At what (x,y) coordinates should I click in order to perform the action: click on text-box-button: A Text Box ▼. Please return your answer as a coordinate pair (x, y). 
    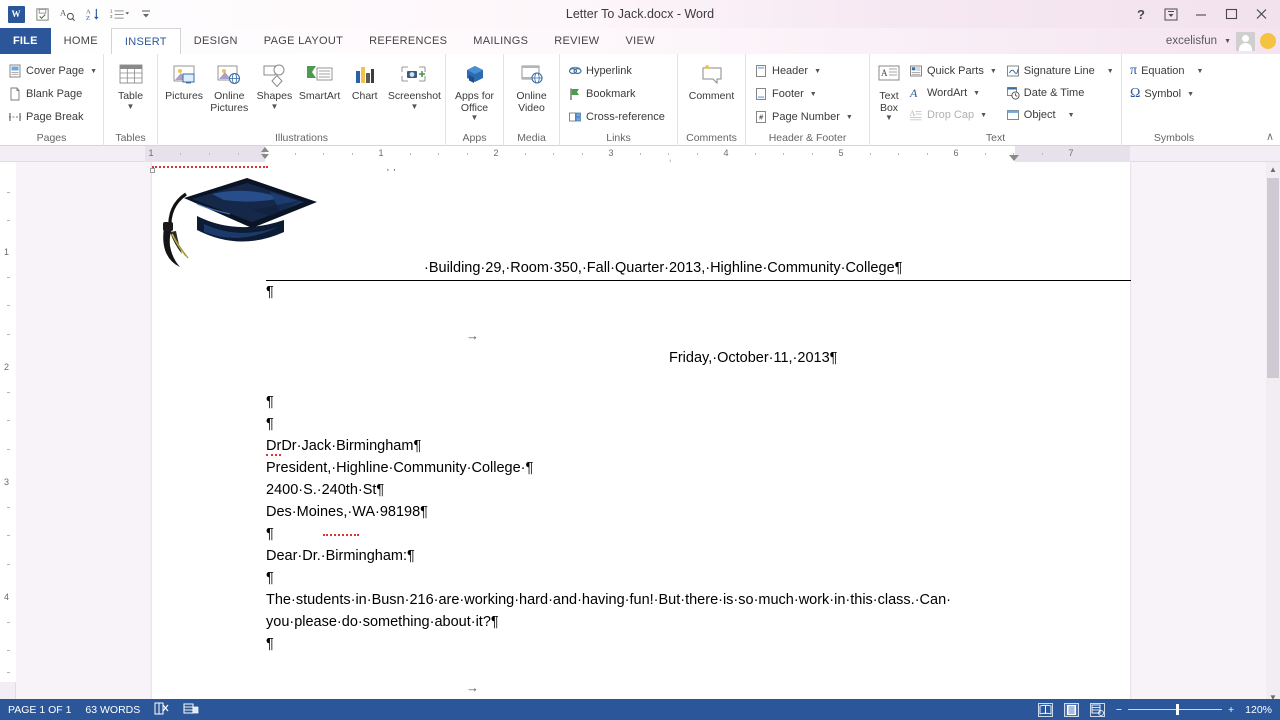
    Looking at the image, I should click on (889, 89).